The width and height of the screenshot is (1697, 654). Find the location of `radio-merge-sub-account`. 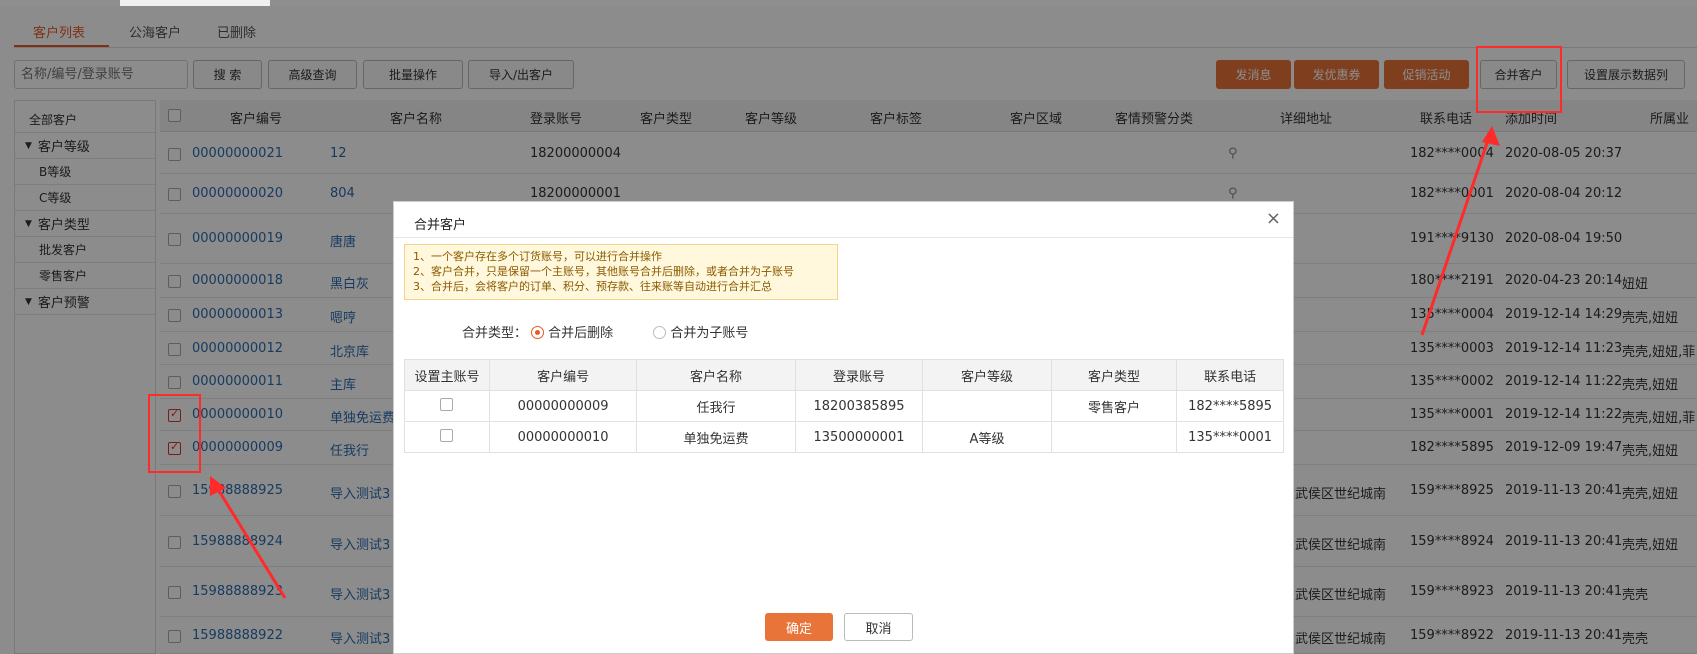

radio-merge-sub-account is located at coordinates (660, 332).